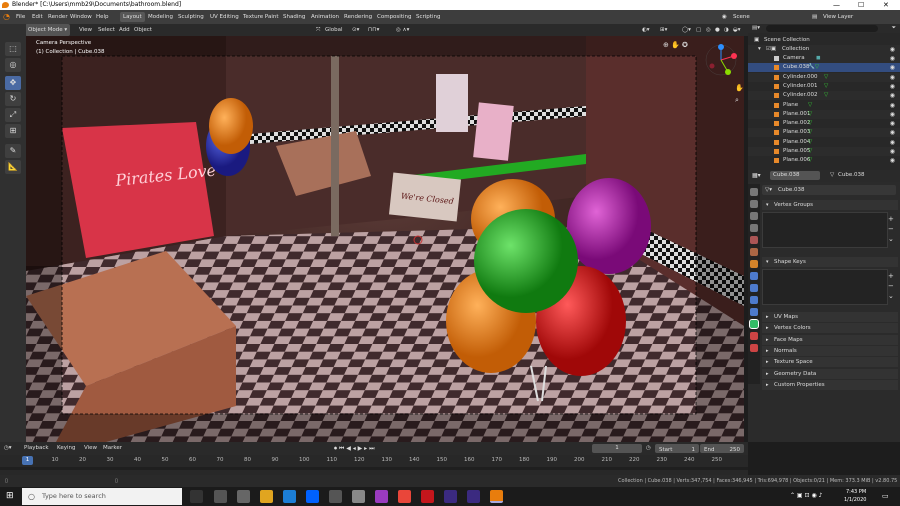 The image size is (900, 506). I want to click on object-tab-icon, so click(754, 264).